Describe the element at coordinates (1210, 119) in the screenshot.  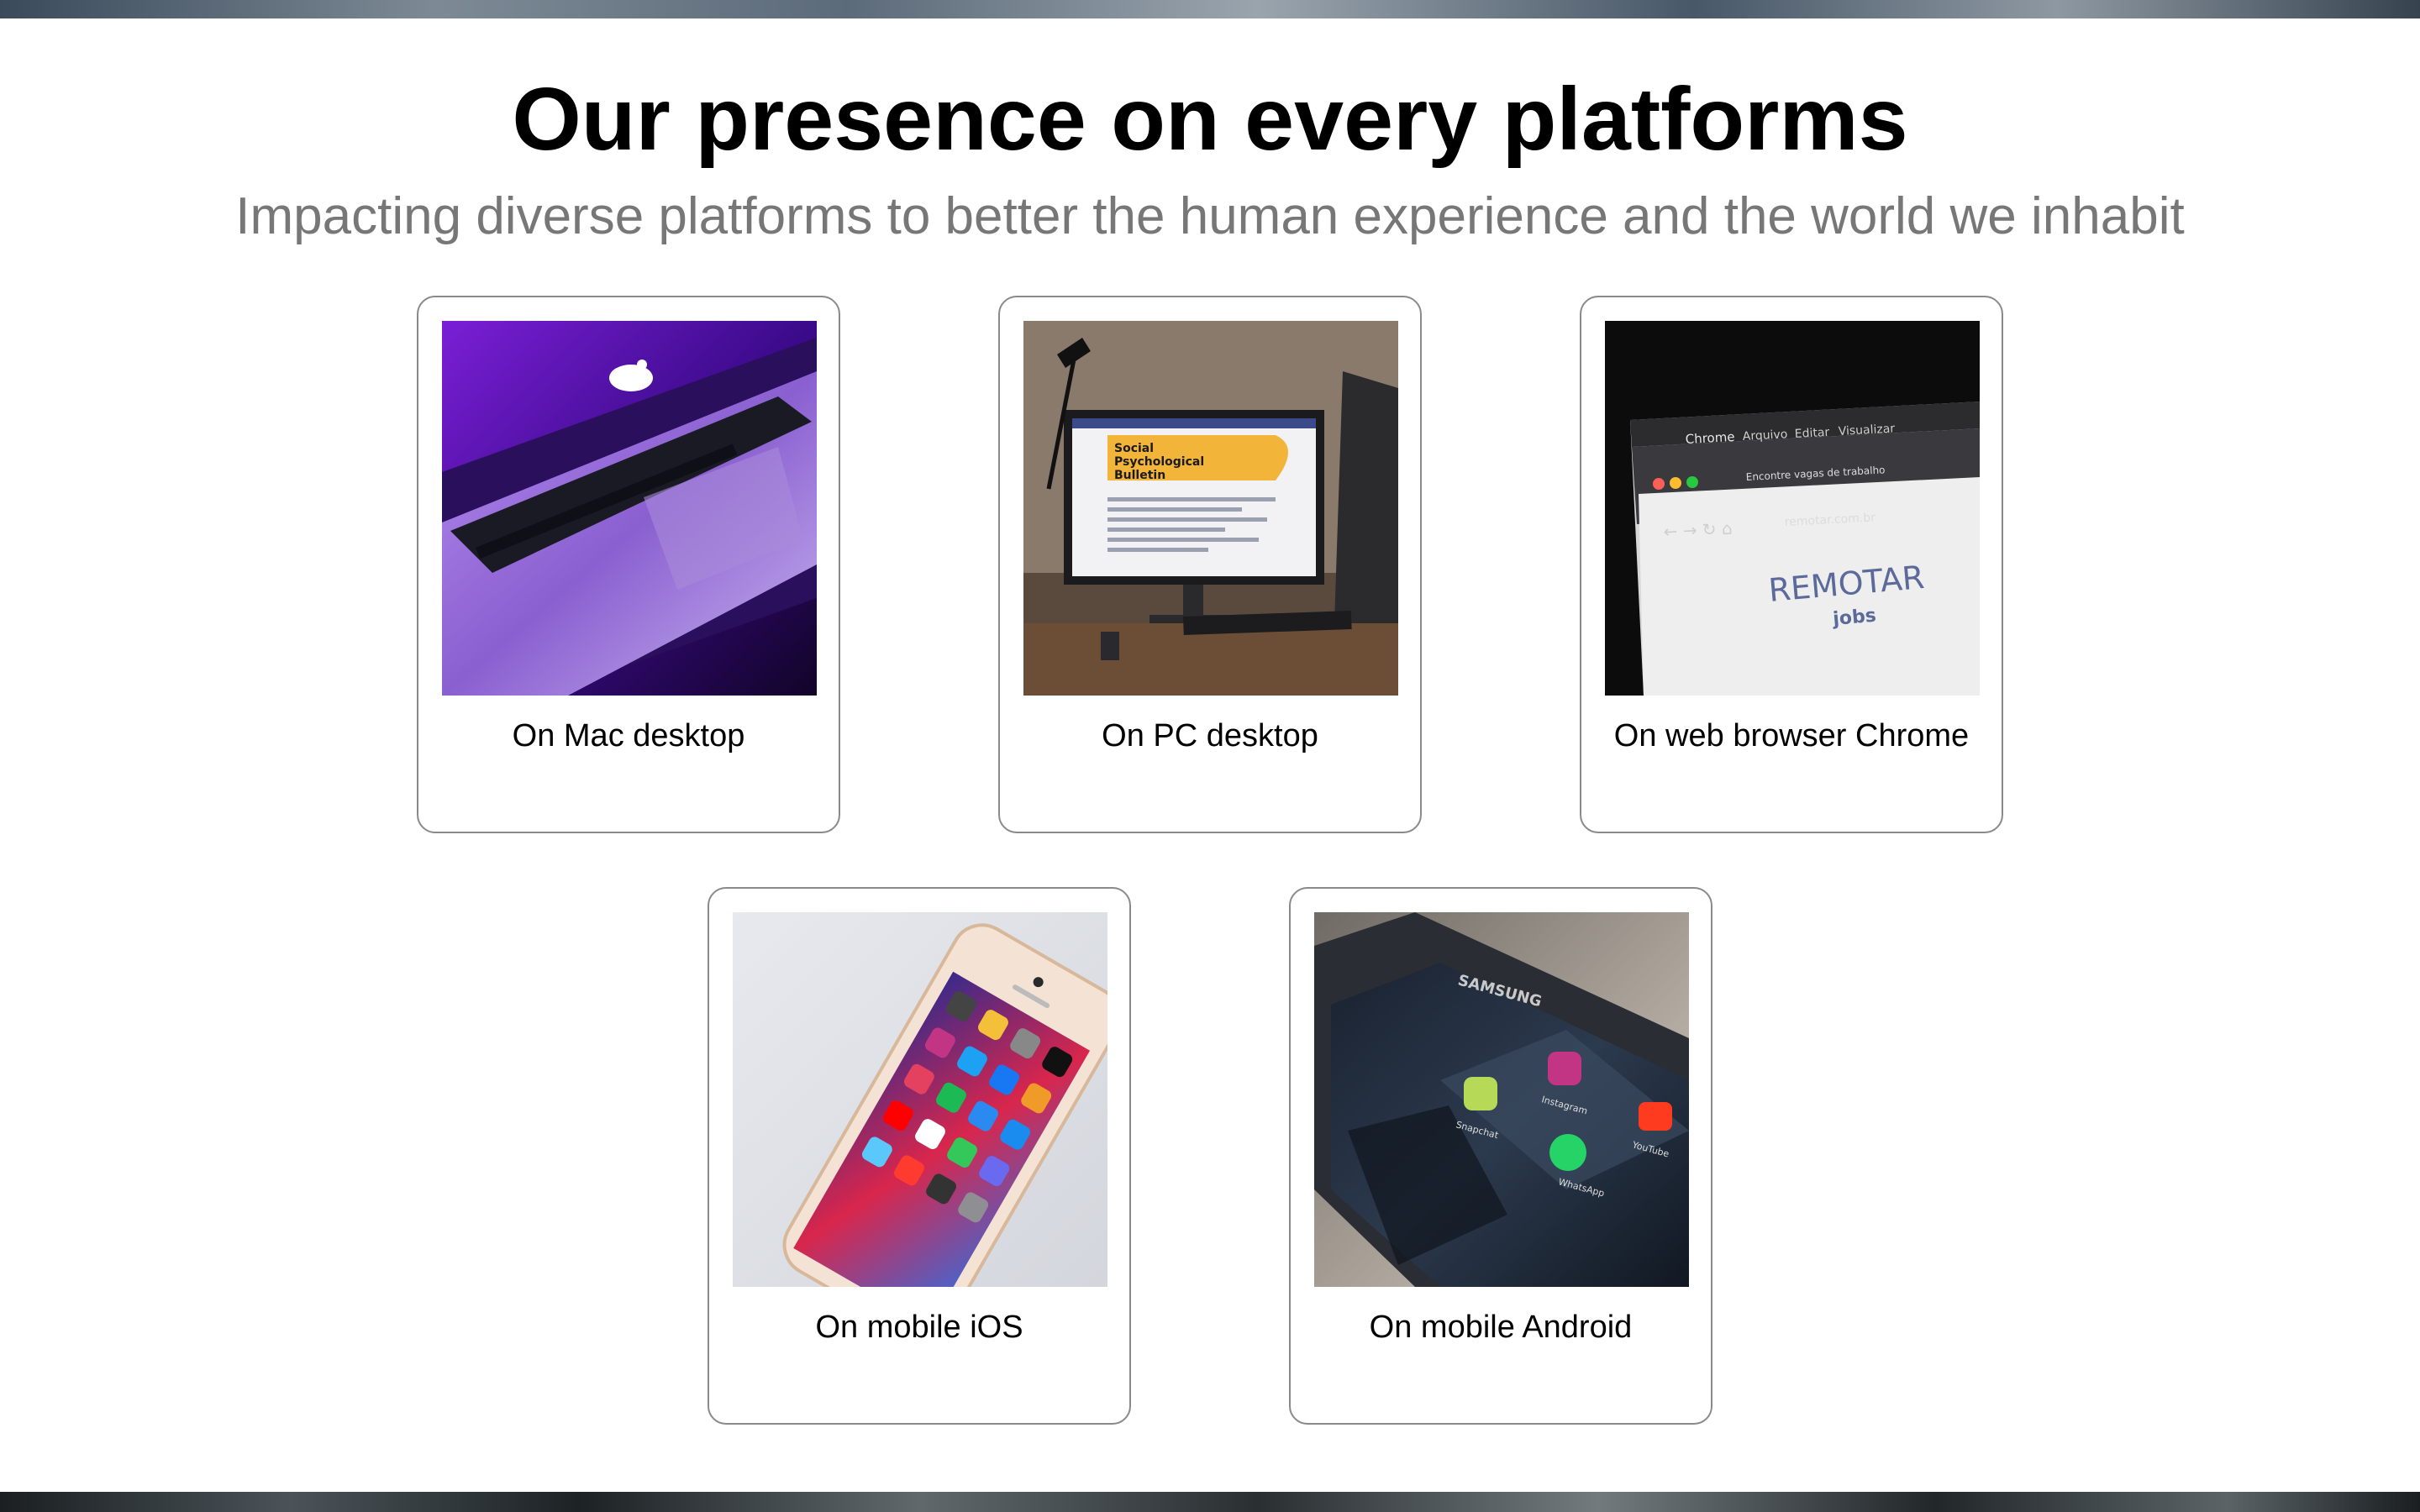
I see `section-title: Our presence on every platforms` at that location.